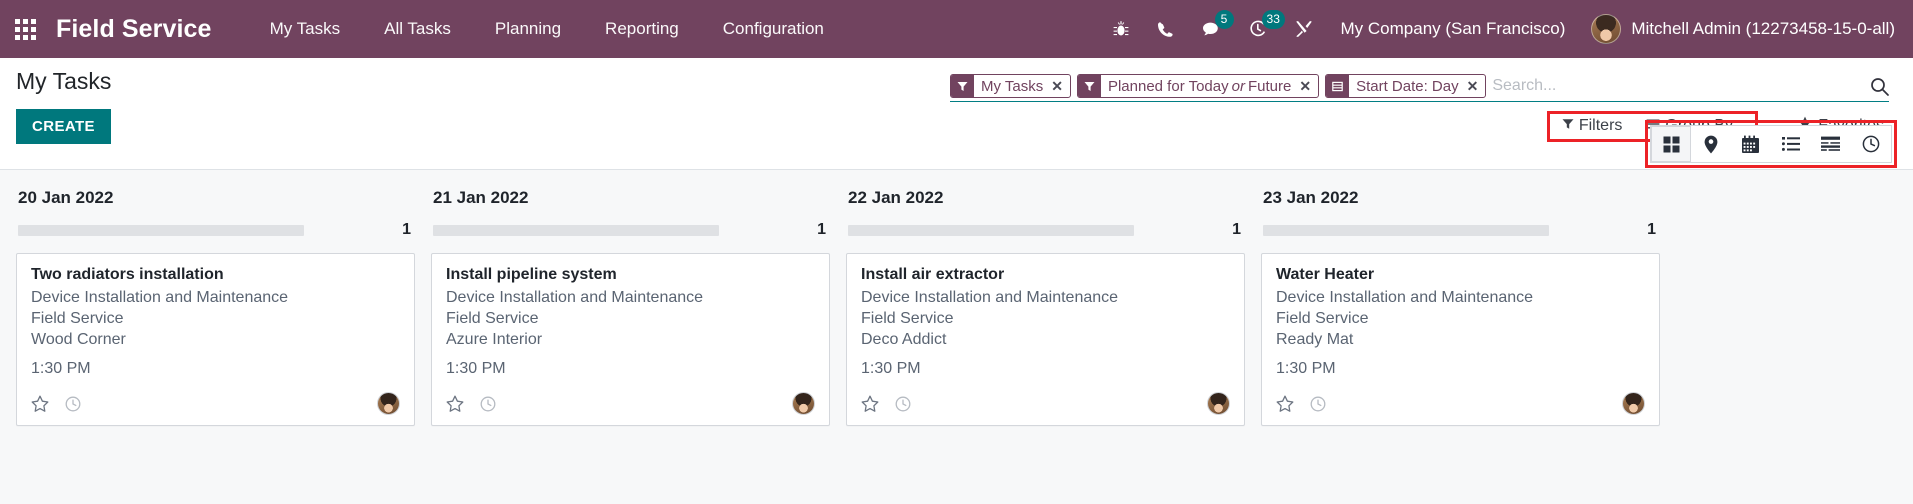  Describe the element at coordinates (1304, 29) in the screenshot. I see `tools-icon` at that location.